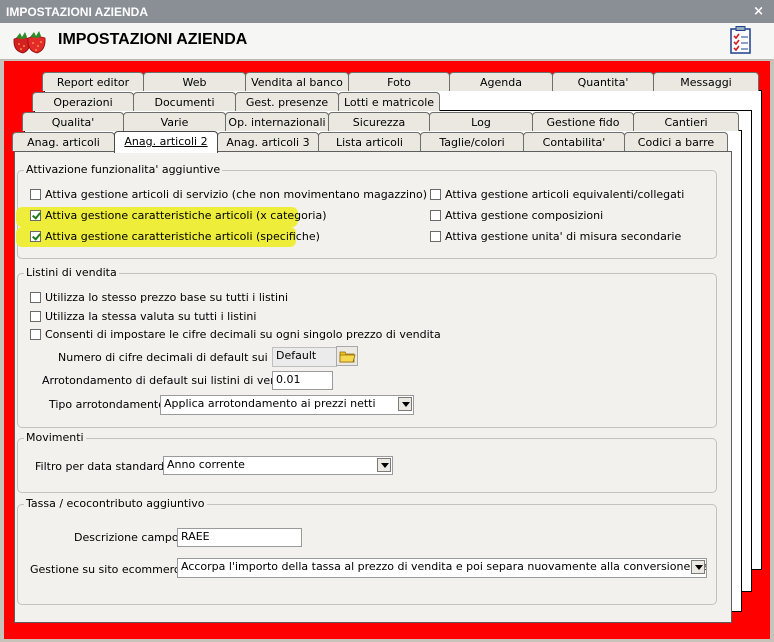 This screenshot has height=642, width=774. What do you see at coordinates (184, 101) in the screenshot?
I see `tab-documenti: Documenti` at bounding box center [184, 101].